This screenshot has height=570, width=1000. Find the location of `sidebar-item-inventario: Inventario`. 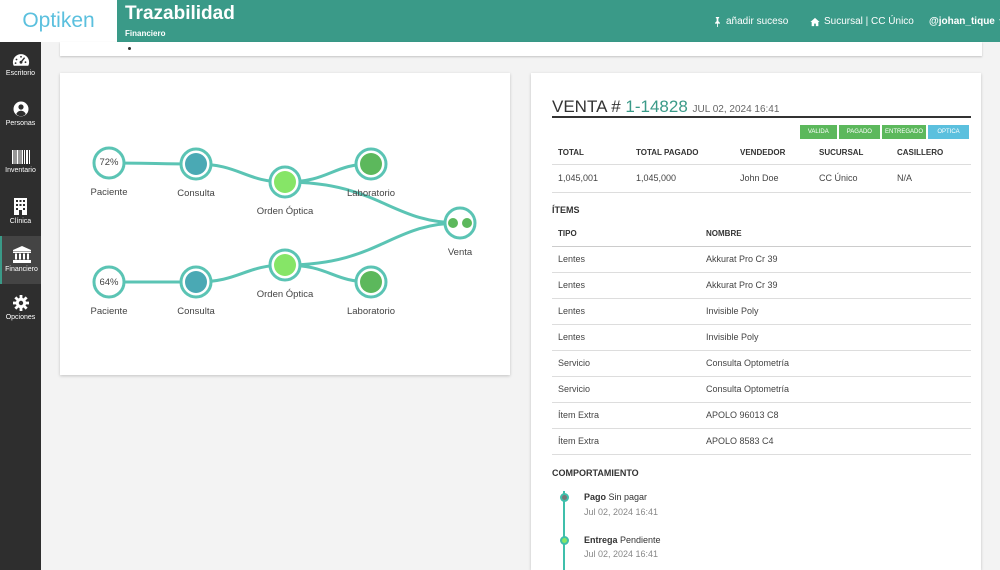

sidebar-item-inventario: Inventario is located at coordinates (20, 164).